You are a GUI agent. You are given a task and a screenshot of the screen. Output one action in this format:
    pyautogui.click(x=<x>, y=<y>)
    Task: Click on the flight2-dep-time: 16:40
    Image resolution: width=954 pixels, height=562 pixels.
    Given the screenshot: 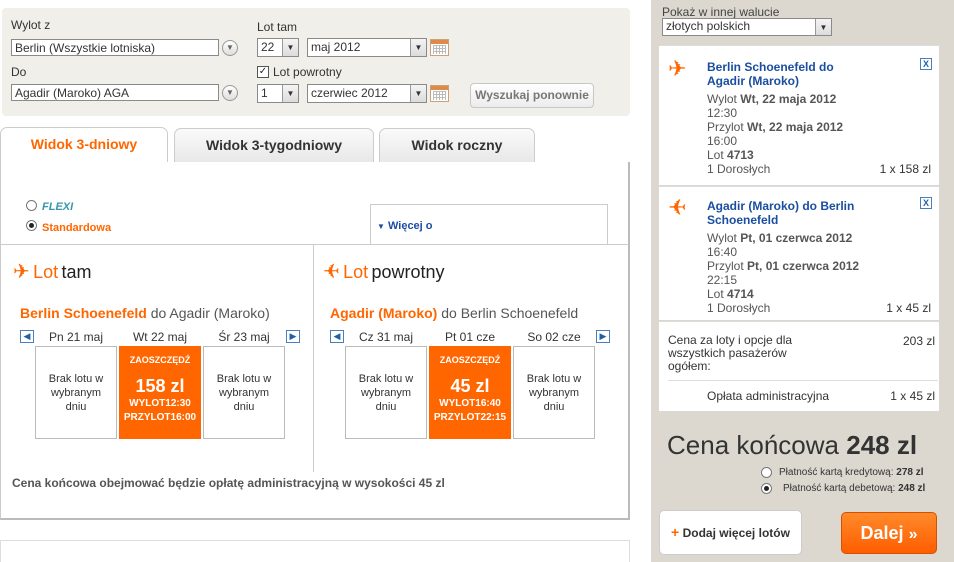 What is the action you would take?
    pyautogui.click(x=722, y=252)
    